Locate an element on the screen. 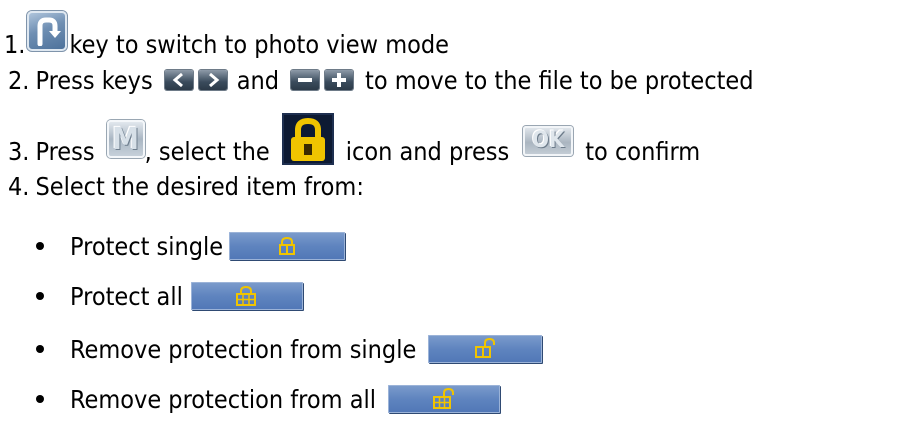 The image size is (916, 448). ok-key-label: OK is located at coordinates (548, 140).